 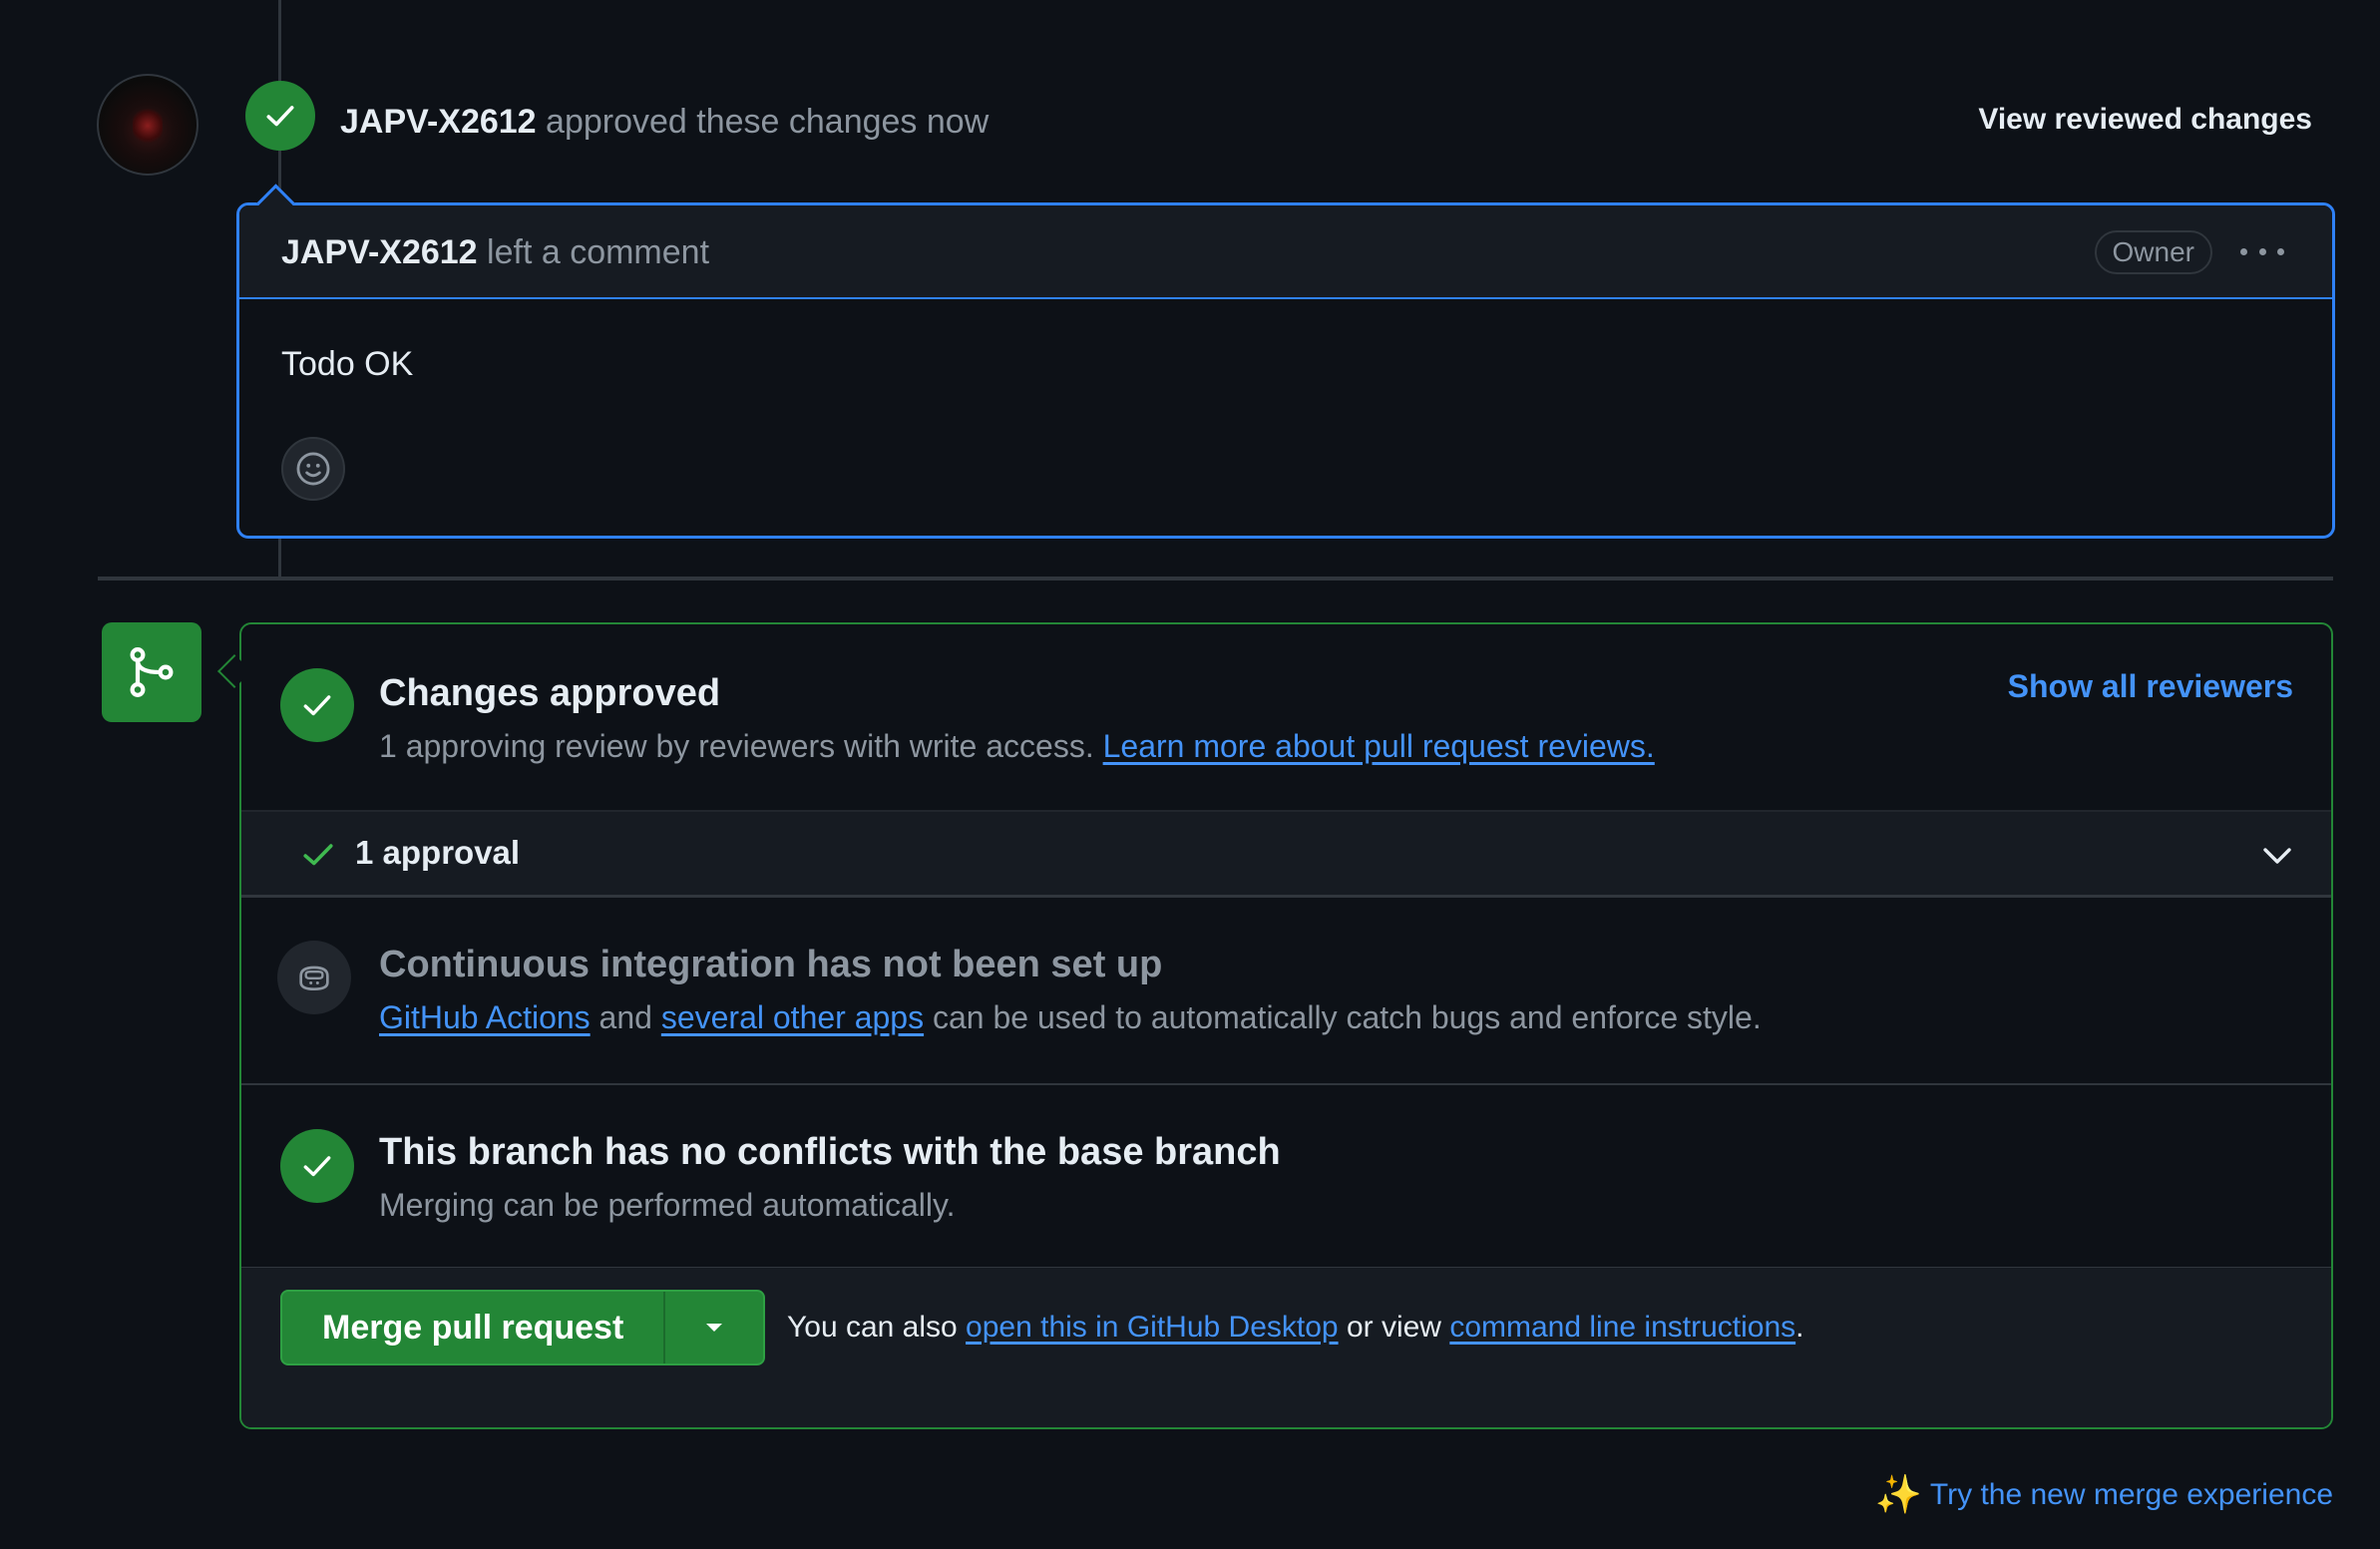 I want to click on show-all-reviewers-button: Show all reviewers, so click(x=2150, y=686).